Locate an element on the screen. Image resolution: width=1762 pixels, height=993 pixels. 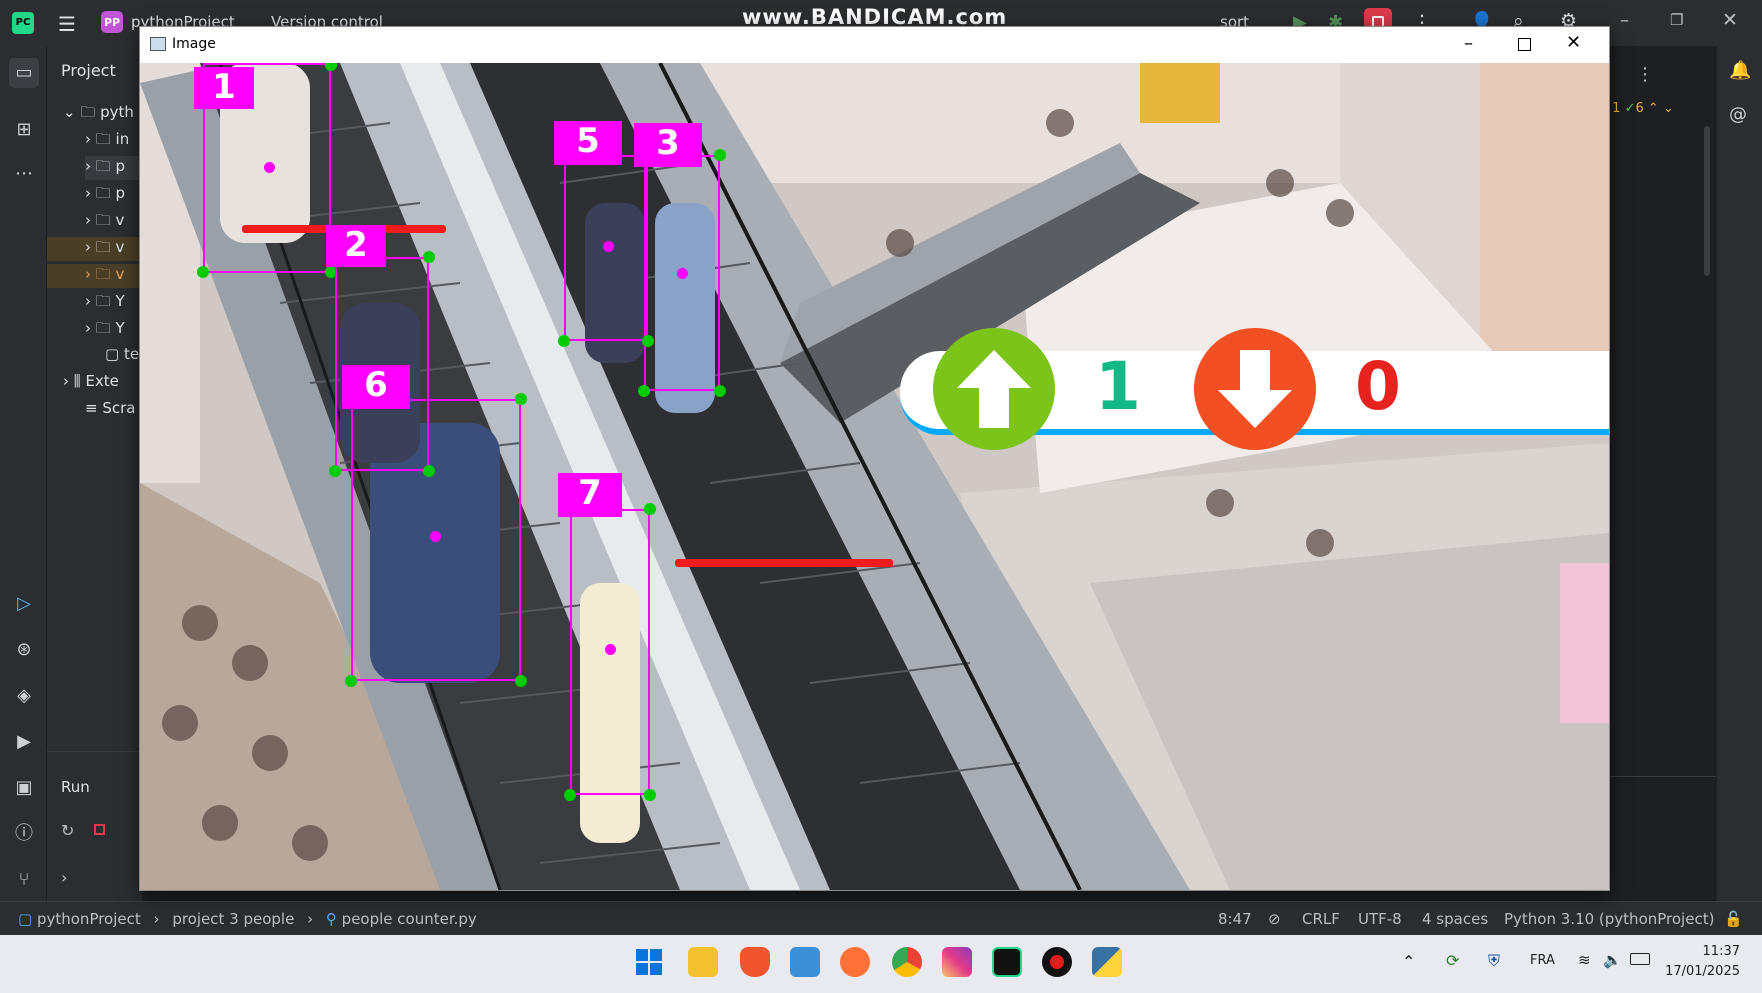
track-label-6: 6 is located at coordinates (376, 387).